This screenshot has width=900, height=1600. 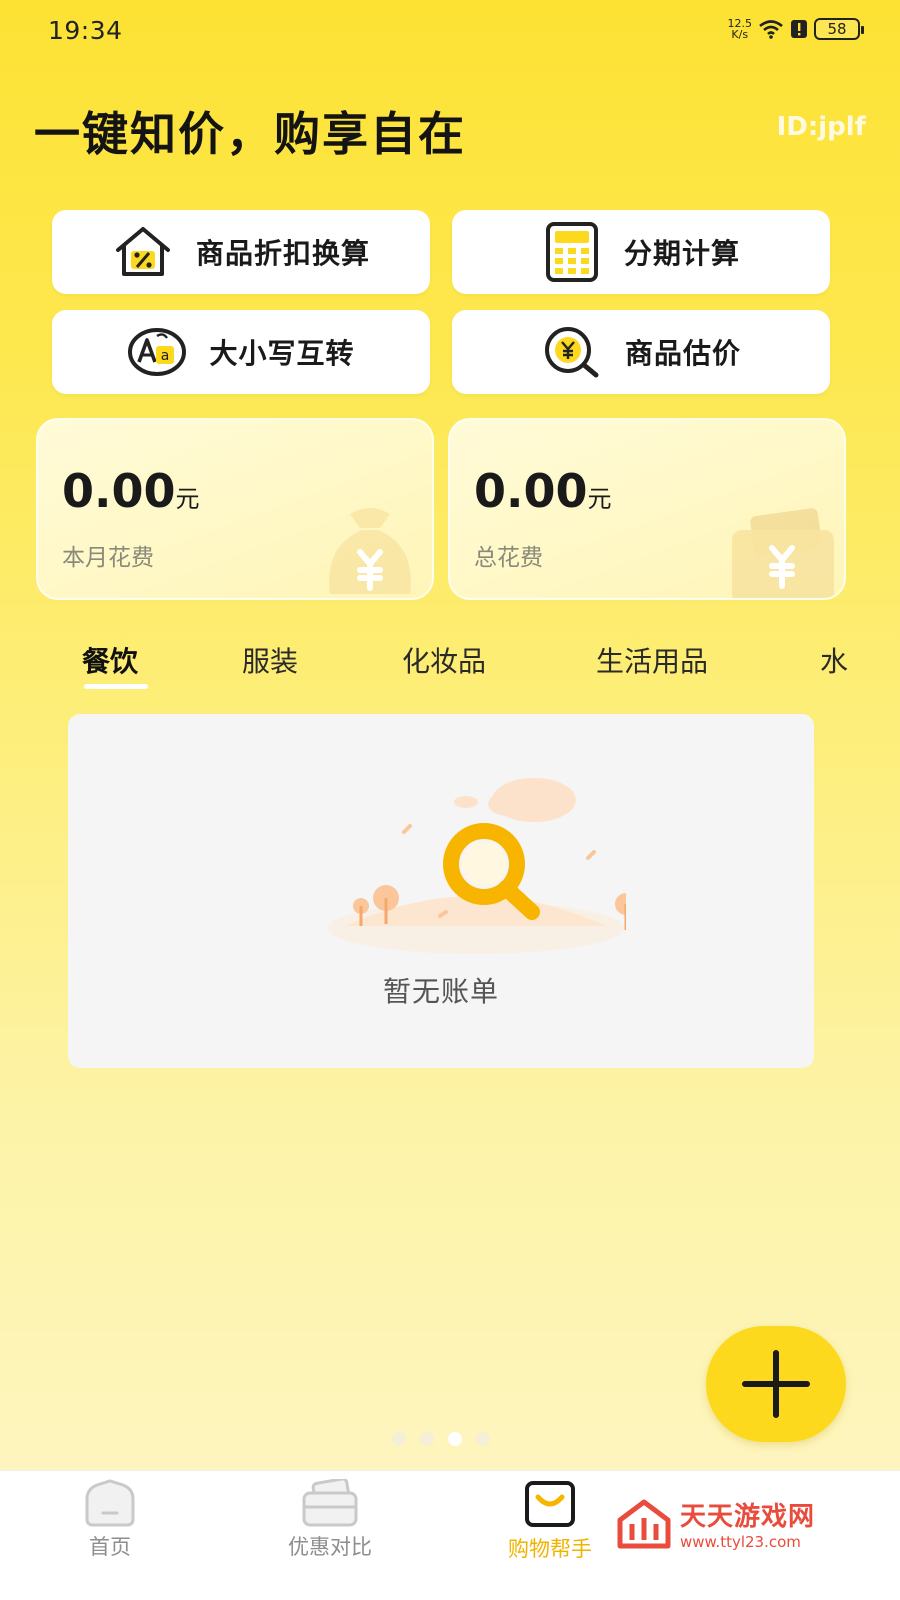 What do you see at coordinates (250, 134) in the screenshot?
I see `page-headline: 一键知价，购享自在` at bounding box center [250, 134].